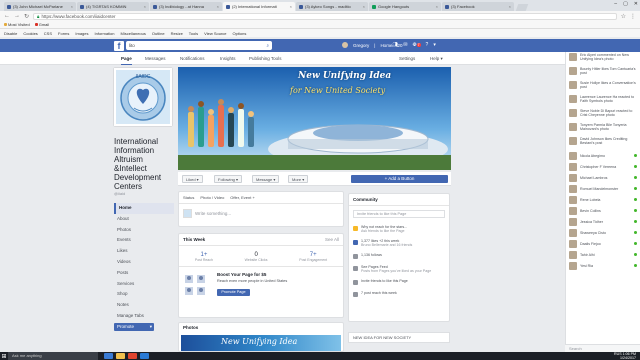  I want to click on tab-page: Page, so click(126, 60).